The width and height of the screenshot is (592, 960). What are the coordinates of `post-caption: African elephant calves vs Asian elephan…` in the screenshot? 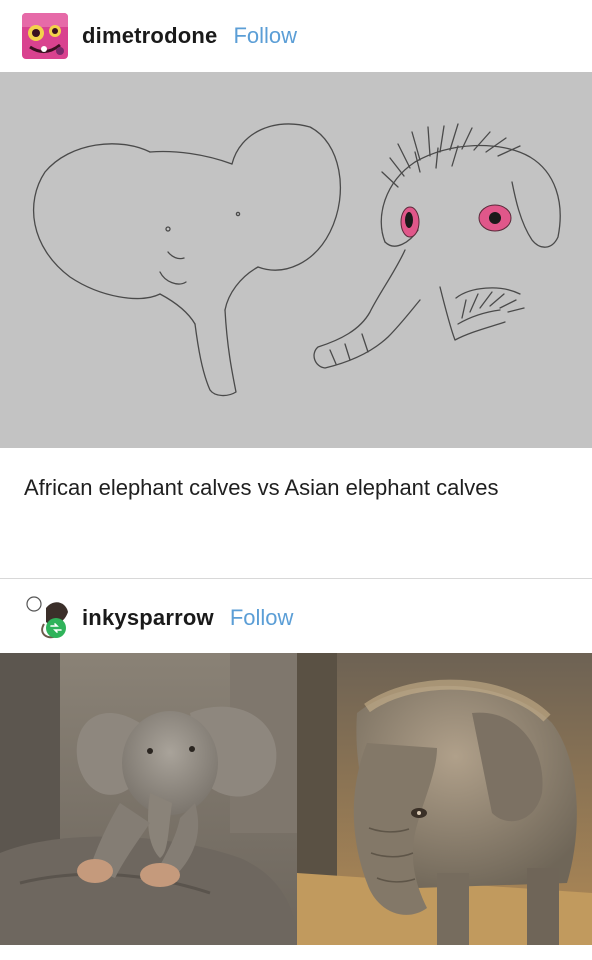 It's located at (261, 487).